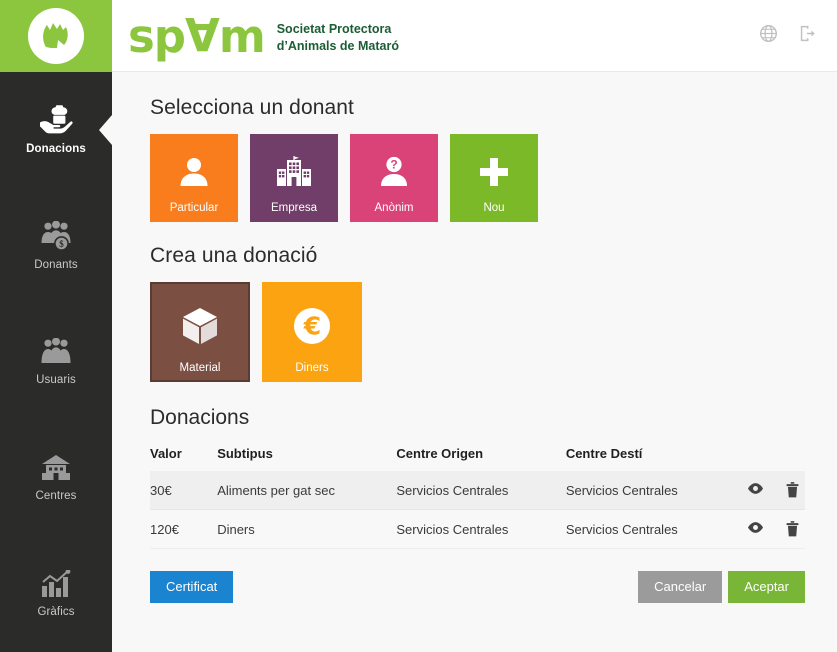 The height and width of the screenshot is (652, 837). I want to click on sidebar-label-grafics: Gràfics, so click(56, 612).